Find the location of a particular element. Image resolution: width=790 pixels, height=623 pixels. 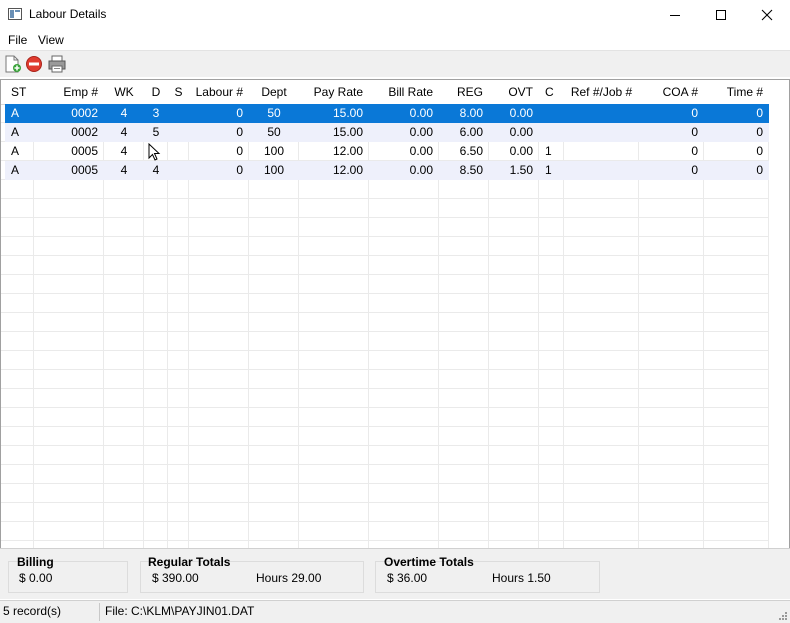

column-header-bill-rate: Bill Rate is located at coordinates (404, 92).